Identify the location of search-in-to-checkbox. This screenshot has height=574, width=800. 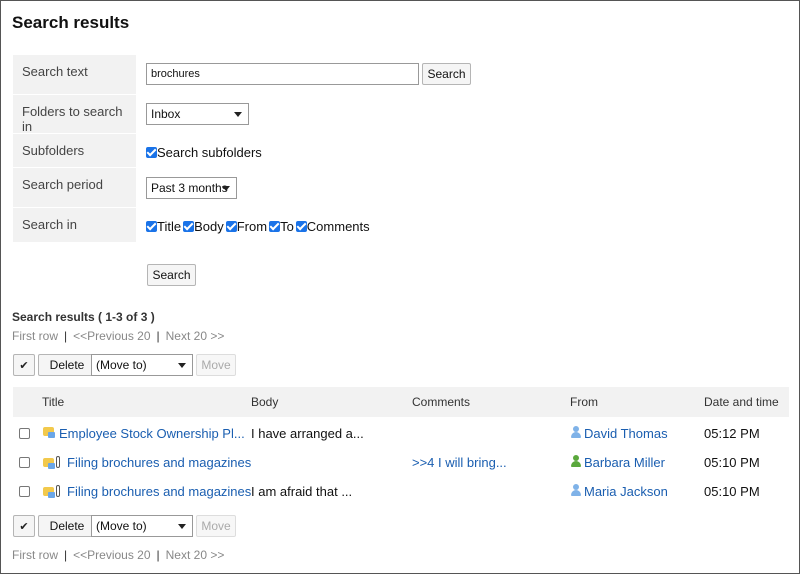
(275, 226).